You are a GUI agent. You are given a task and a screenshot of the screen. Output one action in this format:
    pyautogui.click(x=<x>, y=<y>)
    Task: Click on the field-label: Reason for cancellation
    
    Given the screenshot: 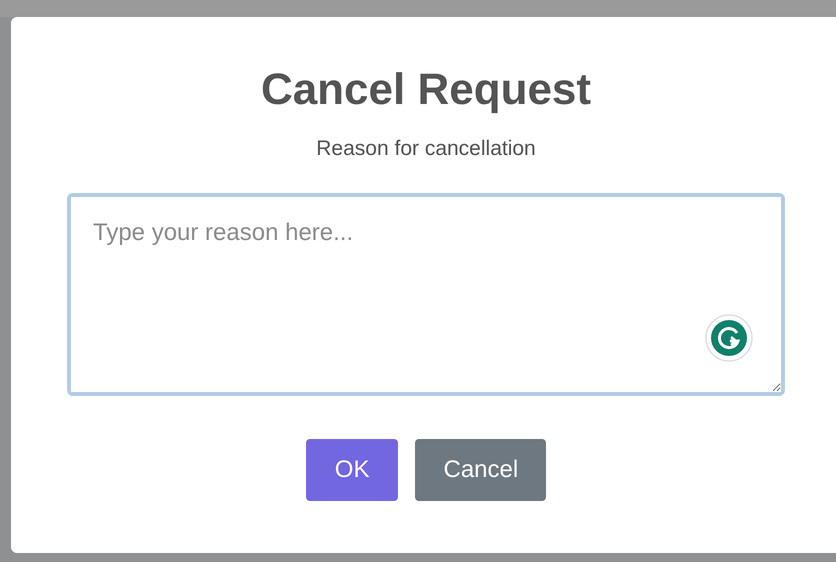 What is the action you would take?
    pyautogui.click(x=426, y=149)
    